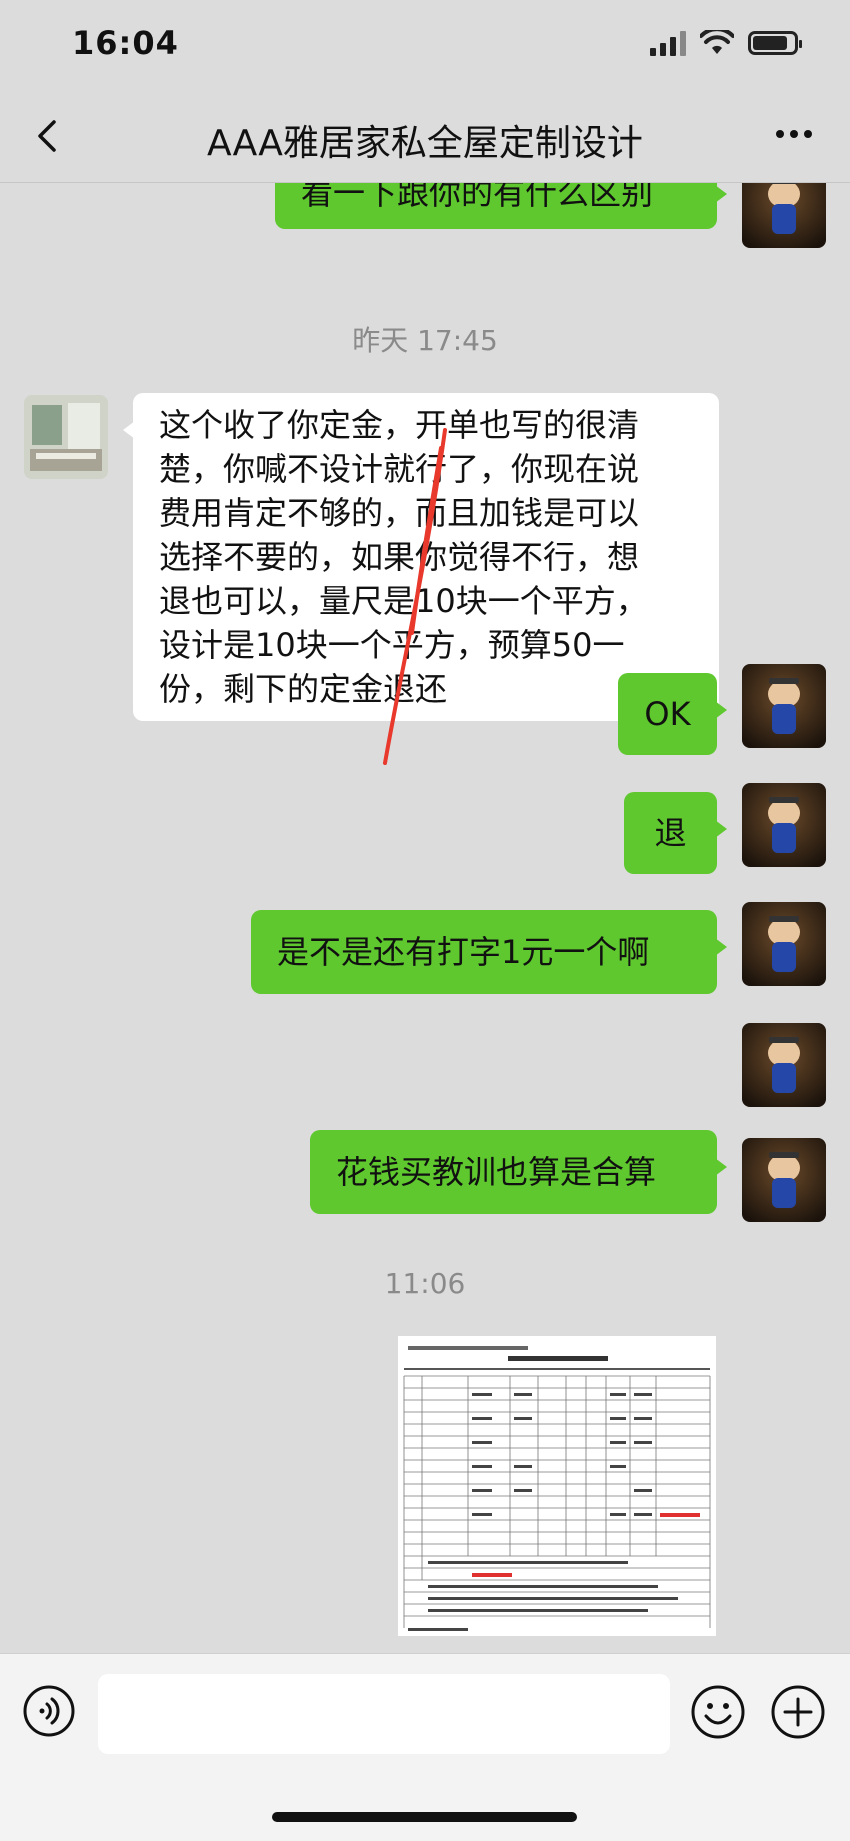 The height and width of the screenshot is (1841, 850). Describe the element at coordinates (670, 833) in the screenshot. I see `message-text: 退` at that location.